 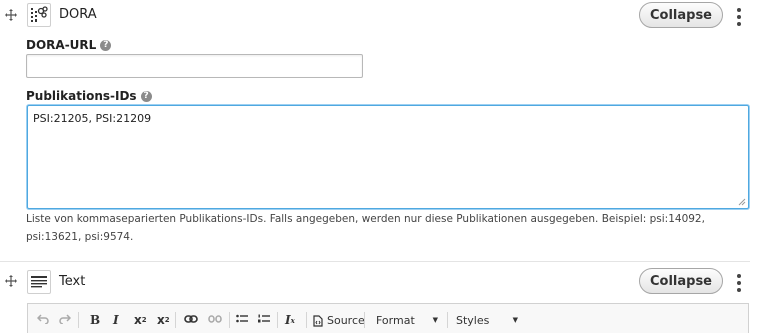 I want to click on redo-icon, so click(x=65, y=319).